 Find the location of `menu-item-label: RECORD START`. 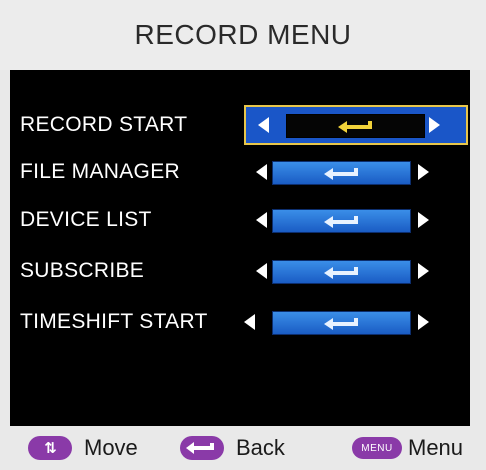

menu-item-label: RECORD START is located at coordinates (104, 124).